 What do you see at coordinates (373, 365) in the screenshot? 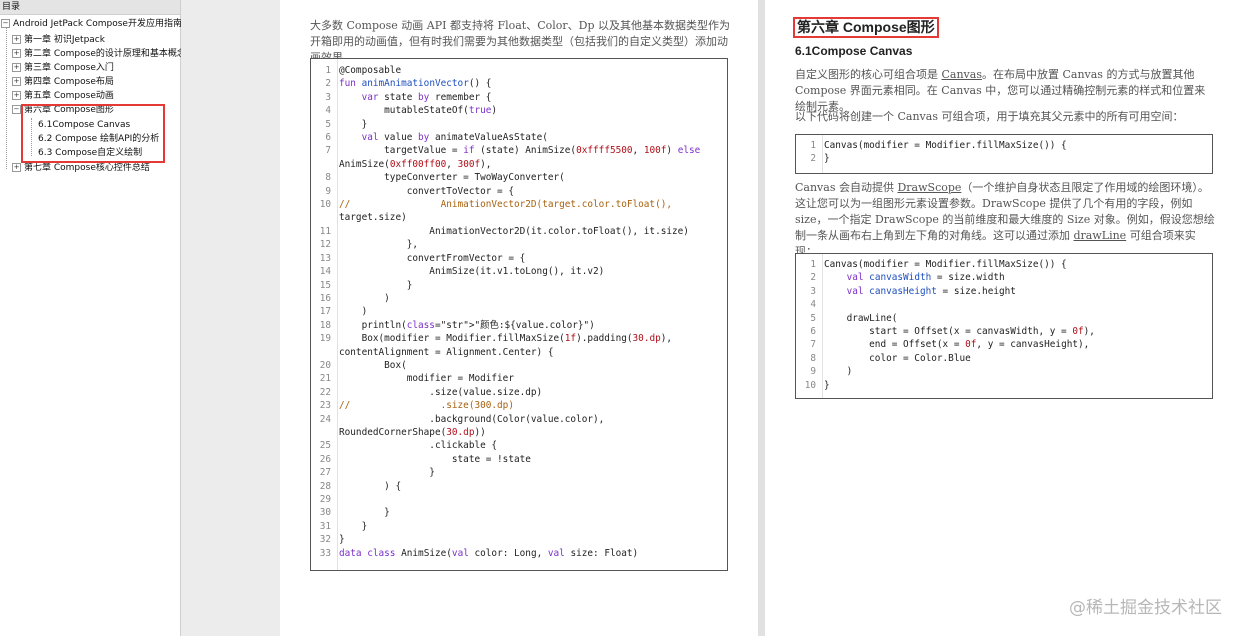
I see `code-text: Box(` at bounding box center [373, 365].